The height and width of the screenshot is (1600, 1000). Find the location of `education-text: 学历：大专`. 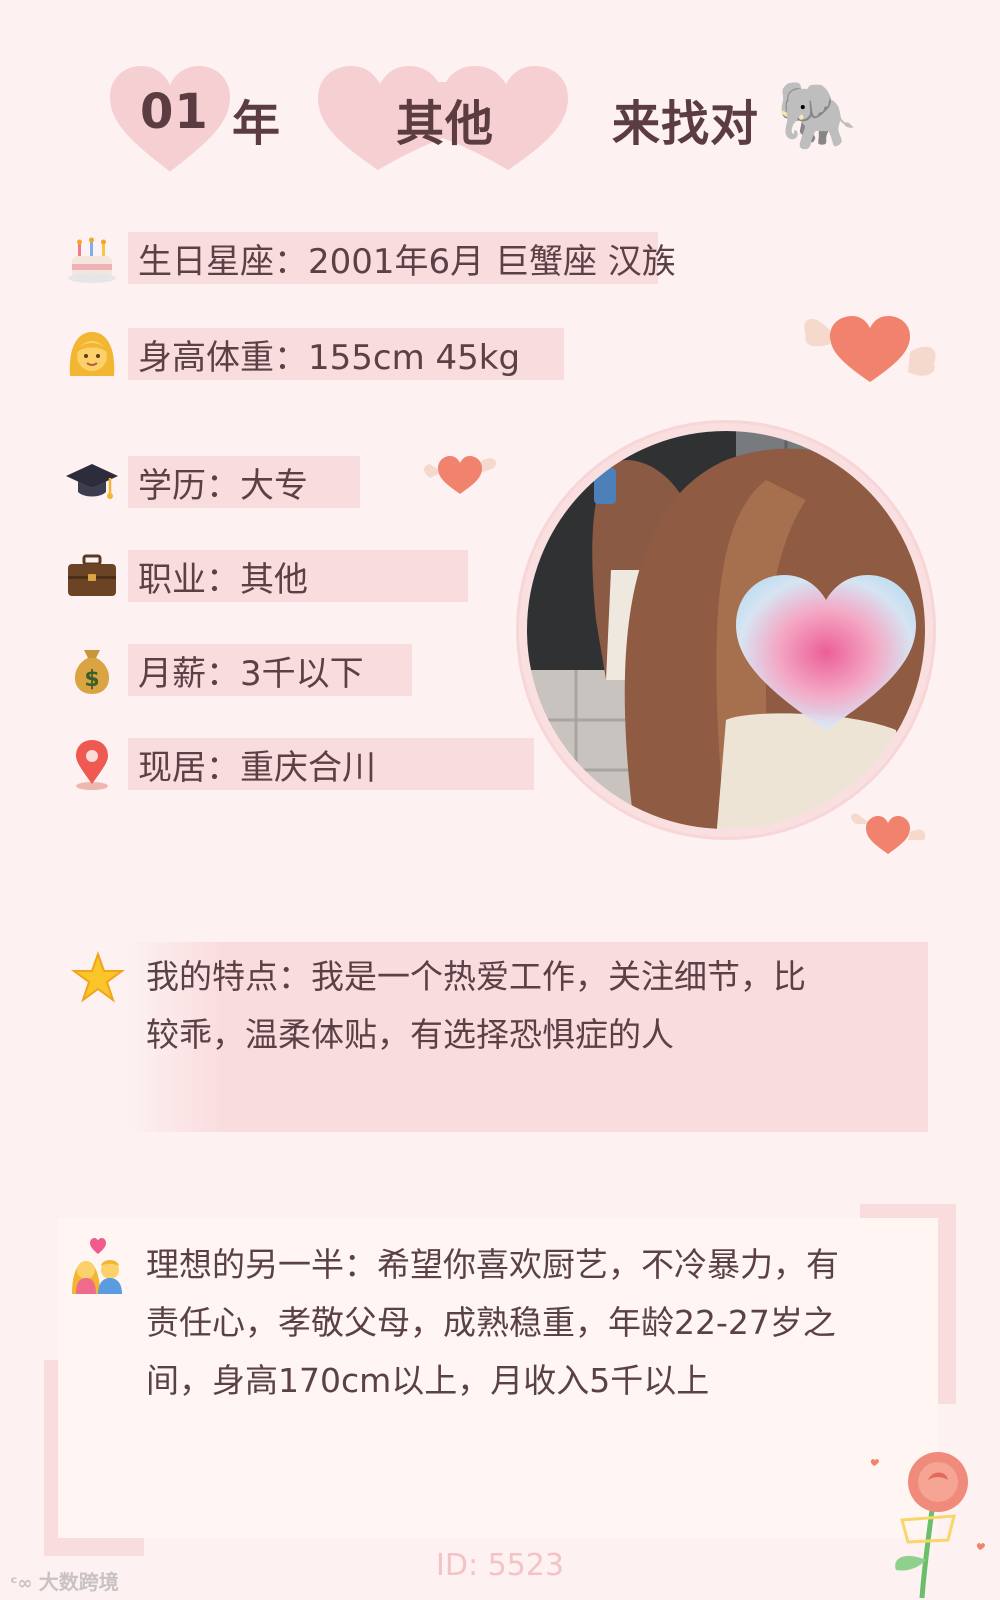

education-text: 学历：大专 is located at coordinates (223, 482).